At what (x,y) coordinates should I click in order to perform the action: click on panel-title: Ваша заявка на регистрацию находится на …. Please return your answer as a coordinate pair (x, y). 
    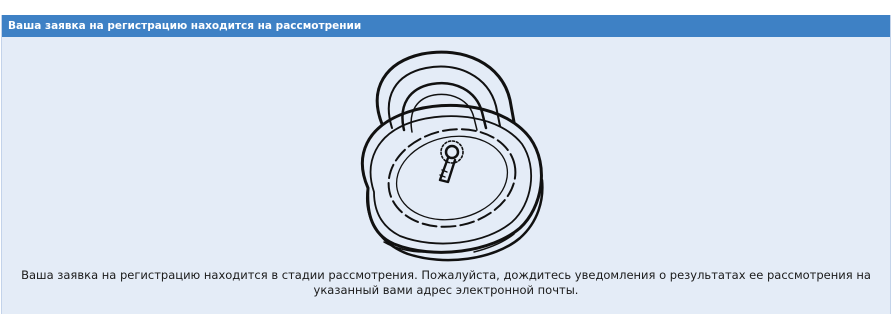
    Looking at the image, I should click on (446, 26).